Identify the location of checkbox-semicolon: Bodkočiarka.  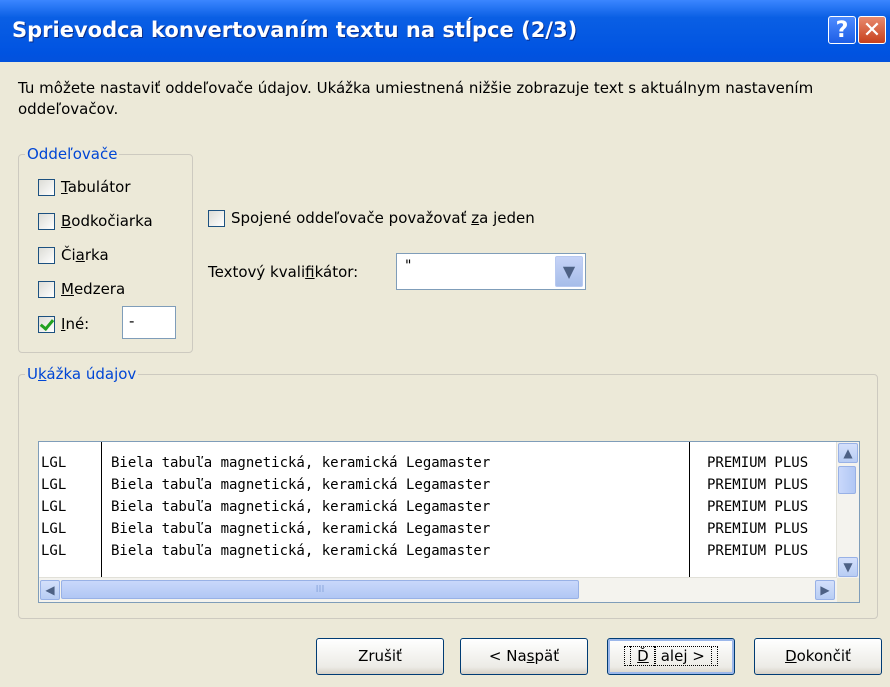
(95, 221).